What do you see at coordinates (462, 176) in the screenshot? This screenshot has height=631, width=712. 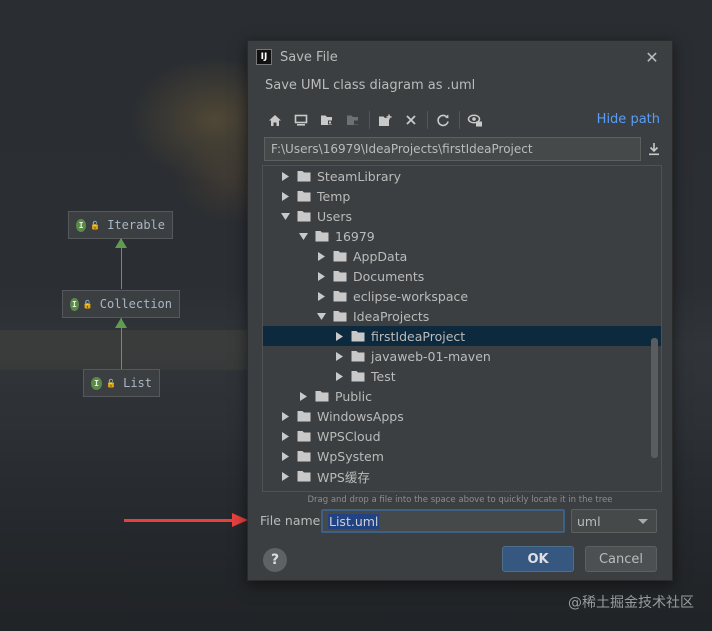 I see `tree-row: SteamLibrary` at bounding box center [462, 176].